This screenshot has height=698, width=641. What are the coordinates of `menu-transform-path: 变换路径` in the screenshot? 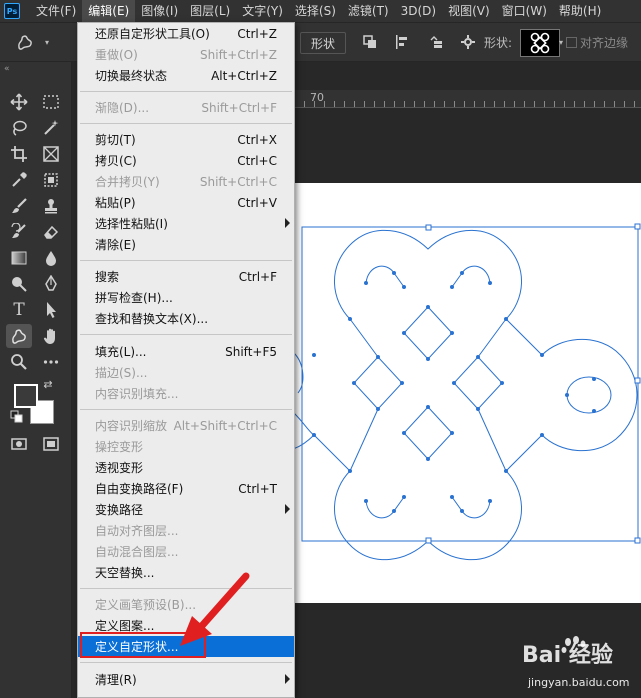 It's located at (186, 509).